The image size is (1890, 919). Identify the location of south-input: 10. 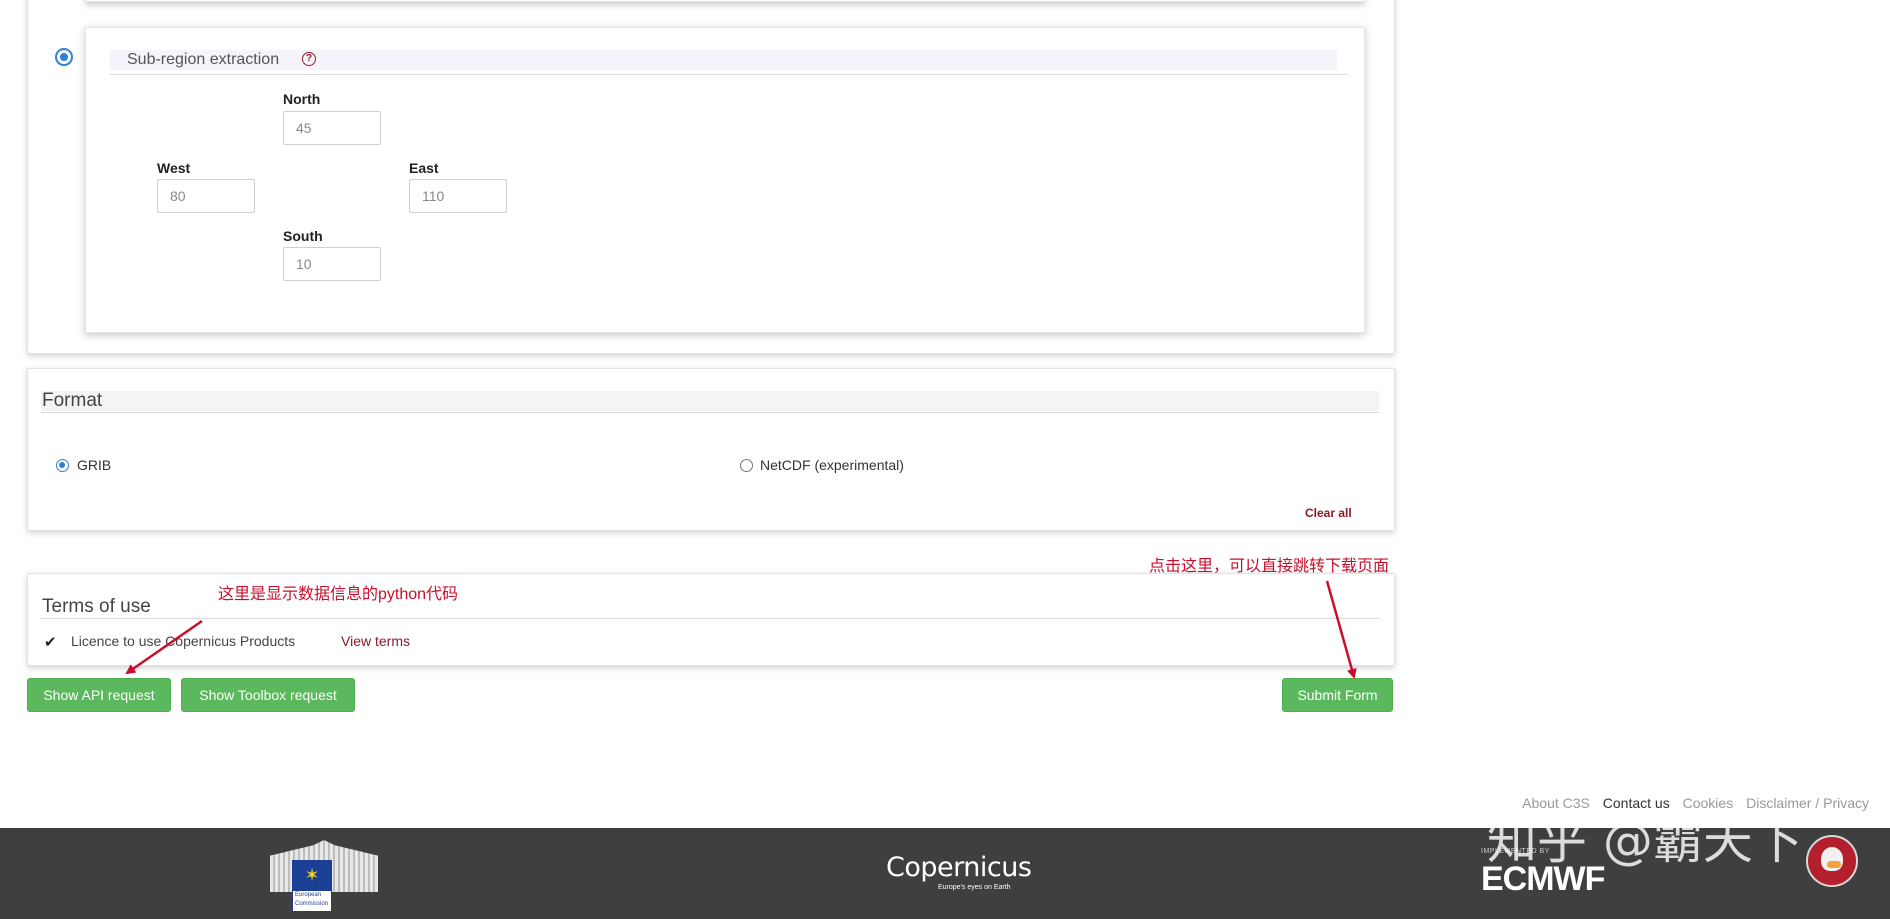
(332, 264).